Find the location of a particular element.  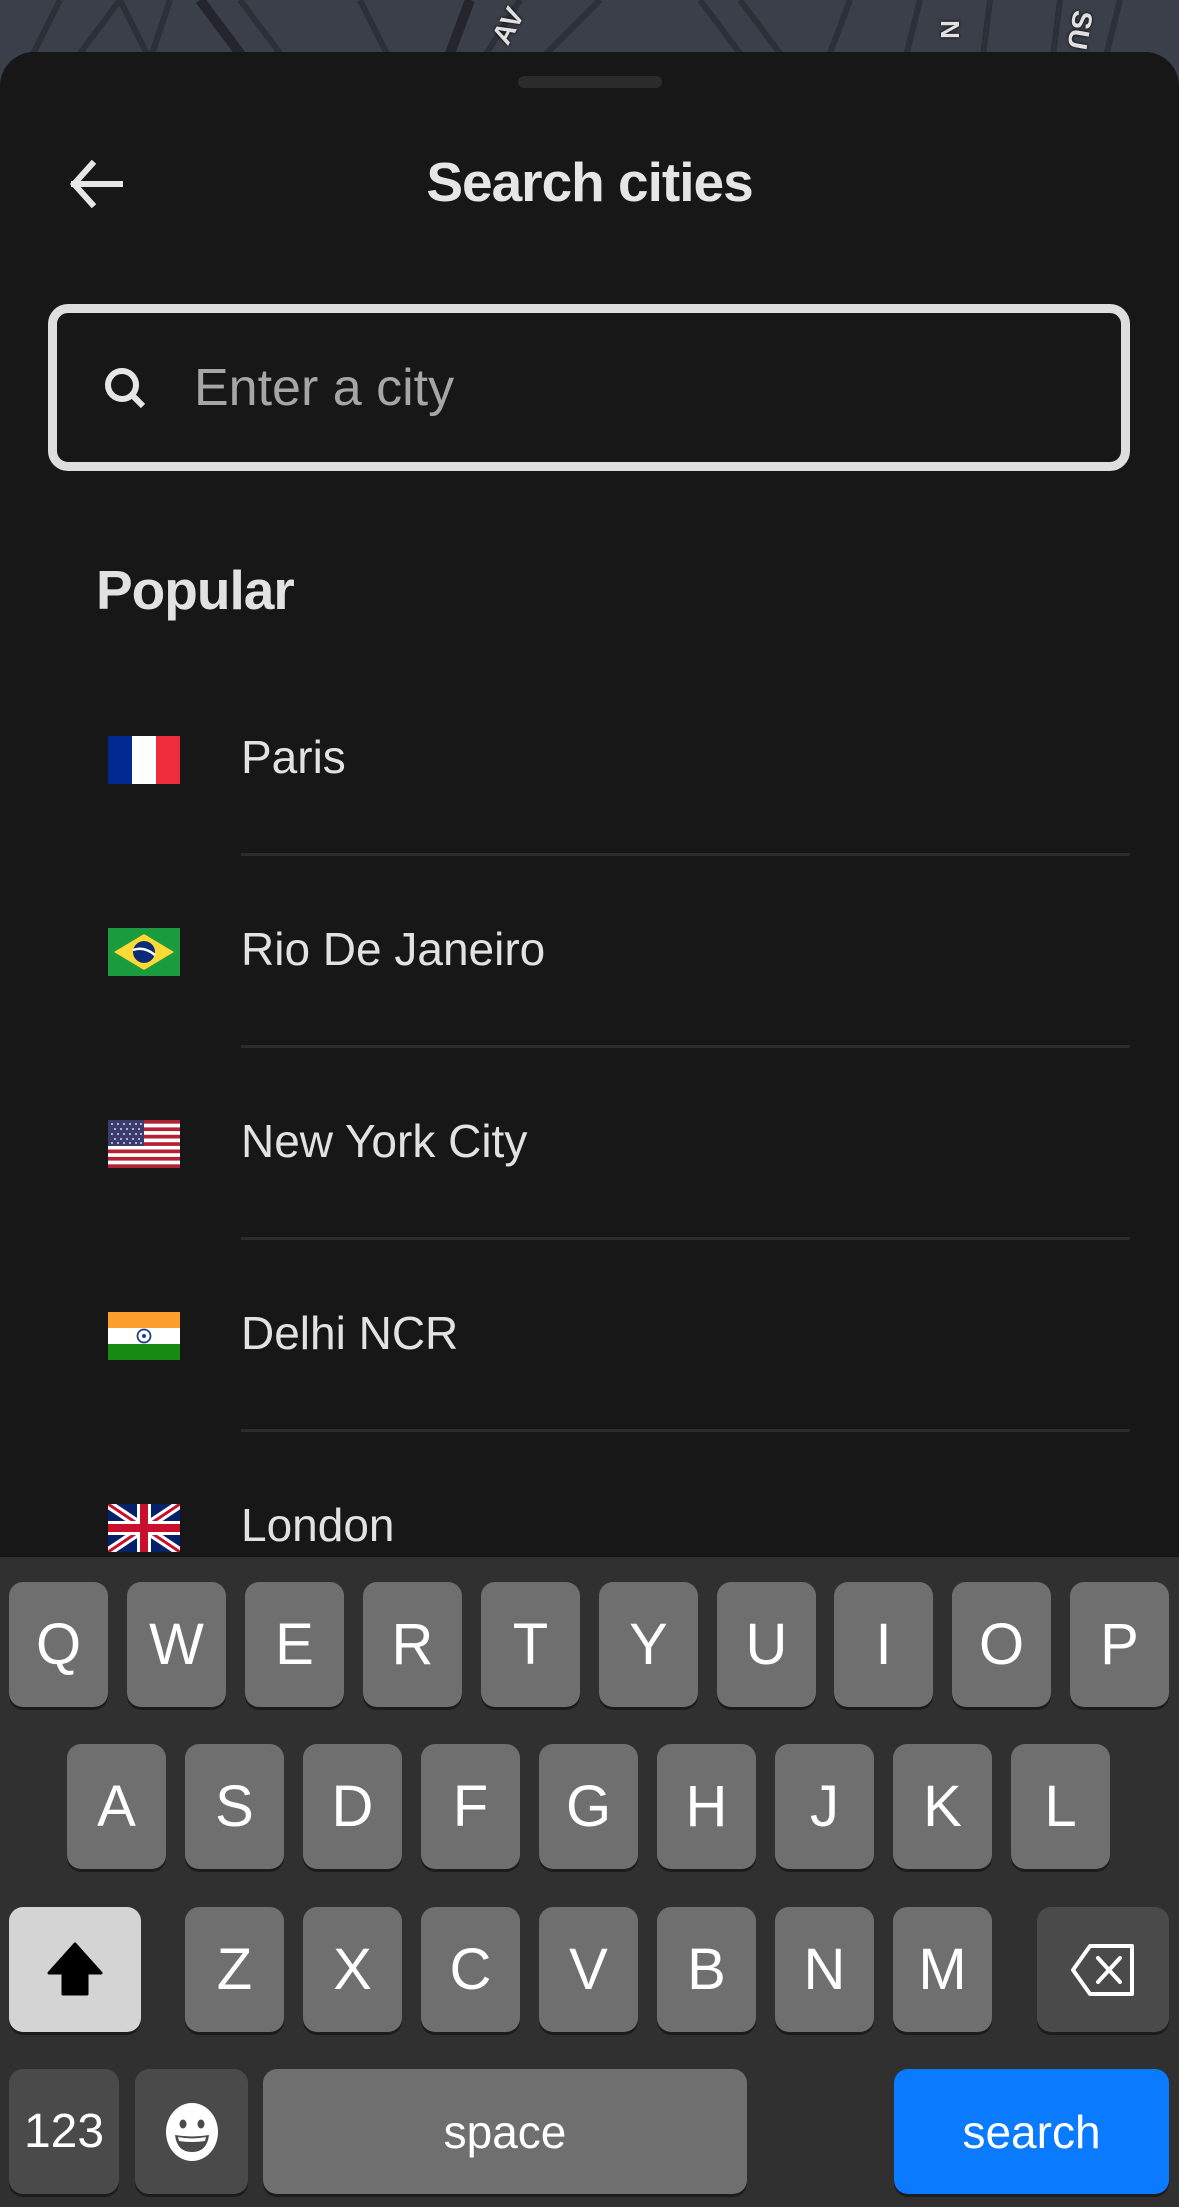

numbers-key: 123 is located at coordinates (64, 2131).